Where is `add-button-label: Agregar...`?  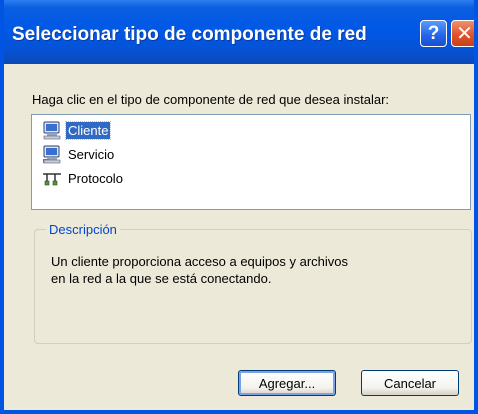
add-button-label: Agregar... is located at coordinates (287, 383).